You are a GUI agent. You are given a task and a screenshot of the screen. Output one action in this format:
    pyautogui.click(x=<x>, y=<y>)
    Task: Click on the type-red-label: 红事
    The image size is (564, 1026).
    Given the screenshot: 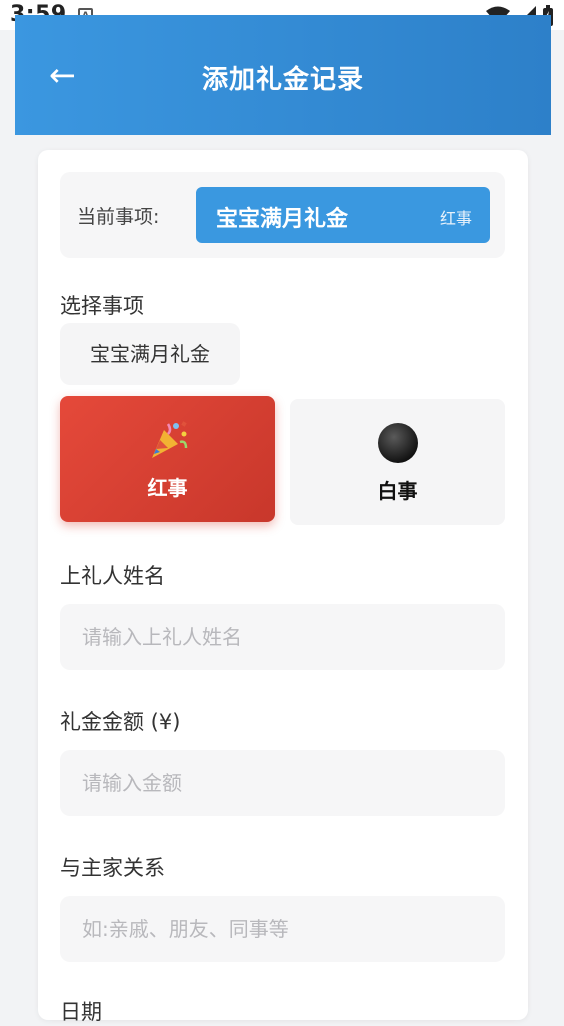 What is the action you would take?
    pyautogui.click(x=167, y=488)
    